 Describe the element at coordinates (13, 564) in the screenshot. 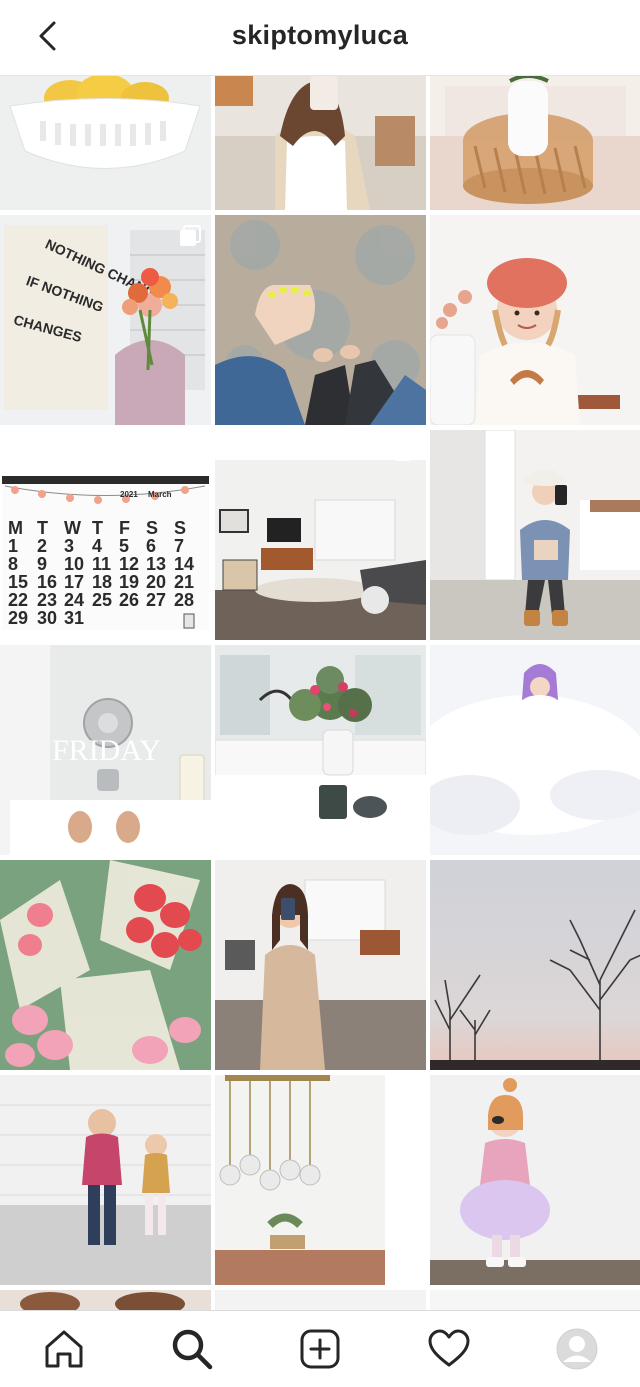

I see `svg-text: 8` at that location.